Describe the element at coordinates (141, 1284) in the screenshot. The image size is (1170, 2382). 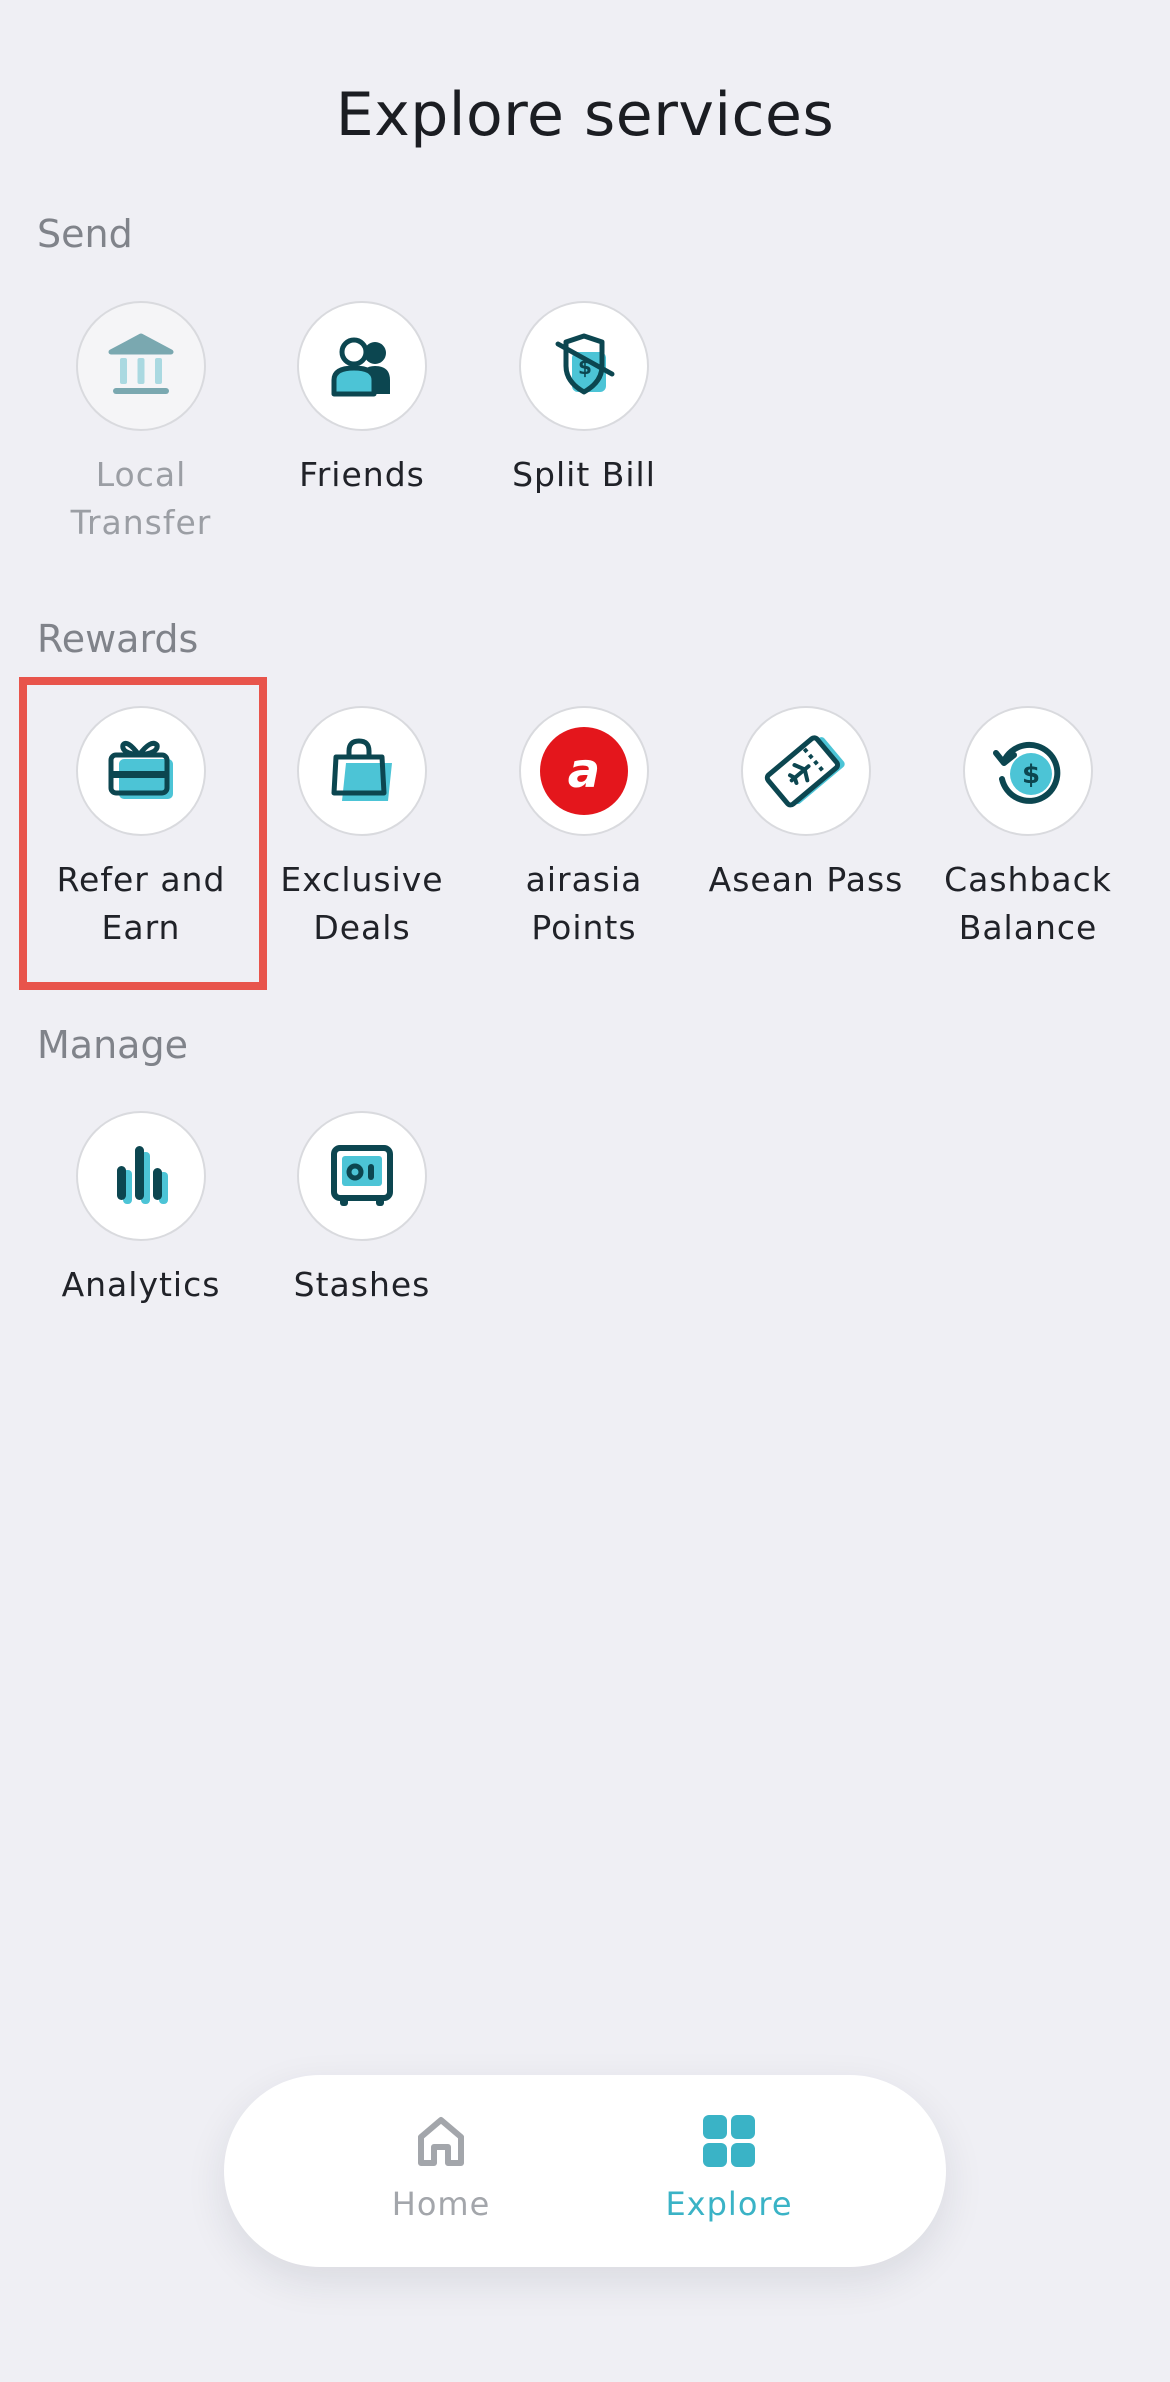
I see `analytics-label: Analytics` at that location.